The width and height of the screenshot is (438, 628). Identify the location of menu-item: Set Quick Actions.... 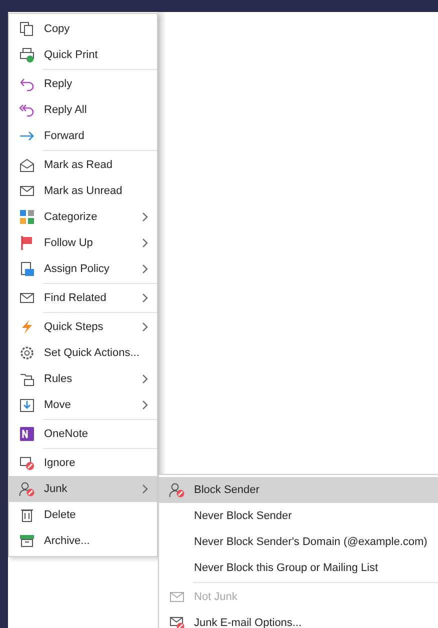
(83, 353).